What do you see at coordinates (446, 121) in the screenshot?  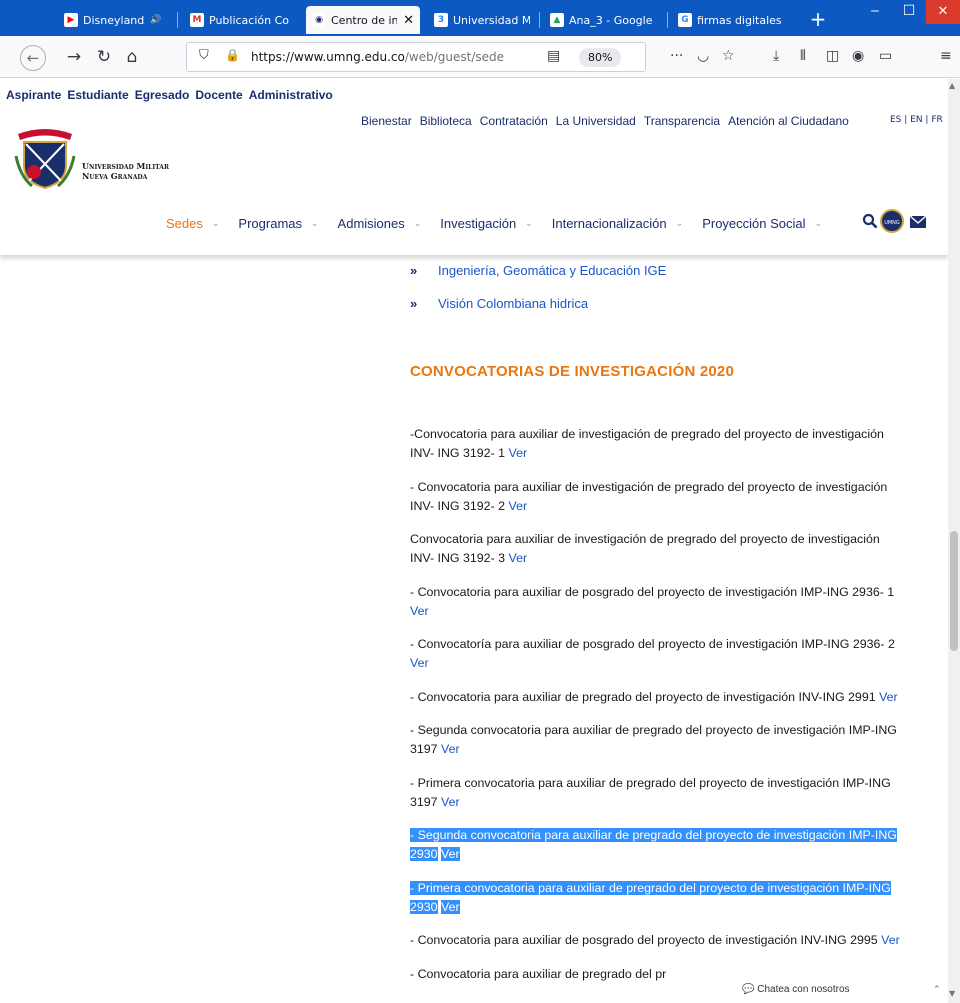 I see `utility-link: Biblioteca` at bounding box center [446, 121].